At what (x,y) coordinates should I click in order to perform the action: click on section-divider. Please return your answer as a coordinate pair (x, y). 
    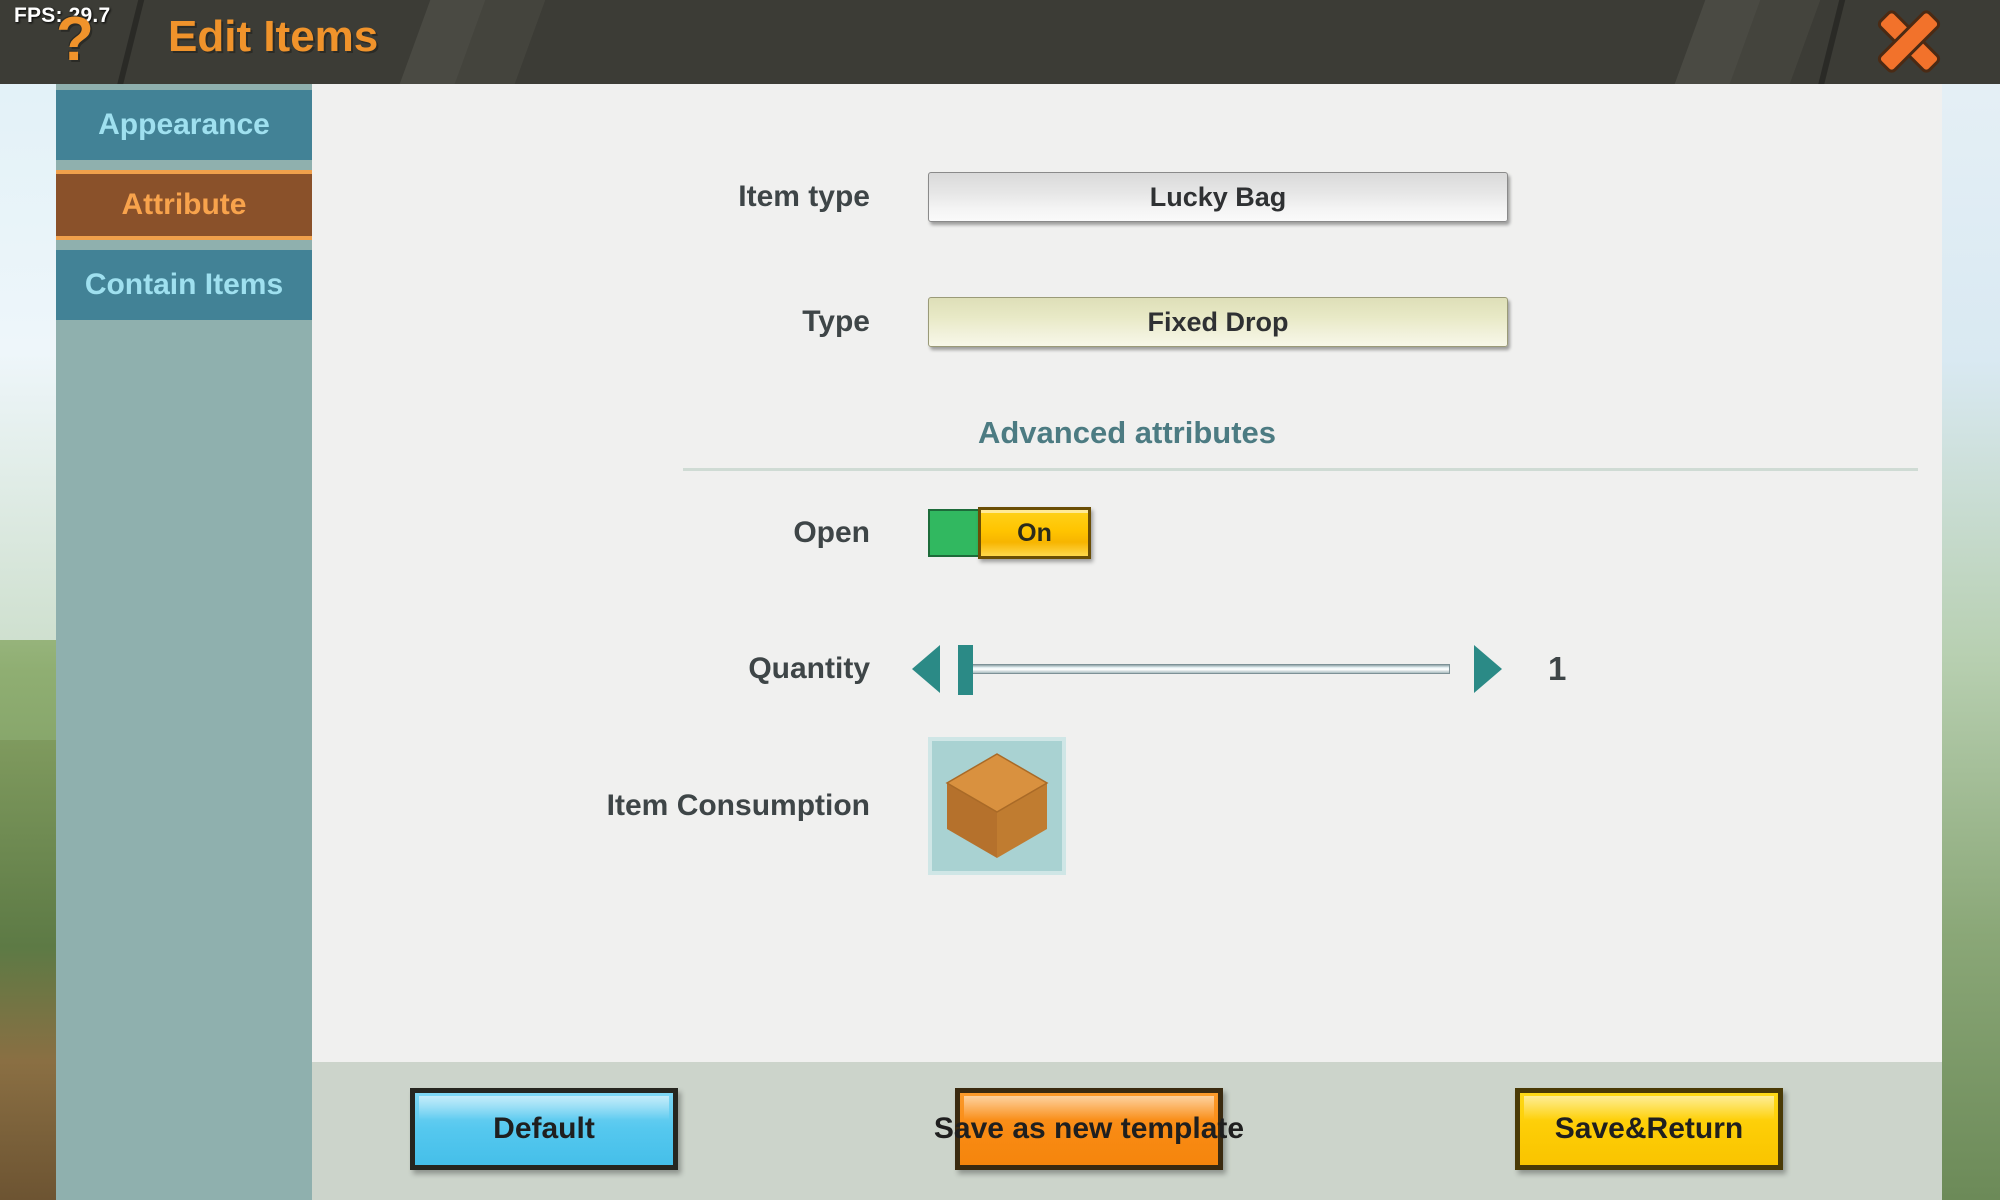
    Looking at the image, I should click on (1300, 469).